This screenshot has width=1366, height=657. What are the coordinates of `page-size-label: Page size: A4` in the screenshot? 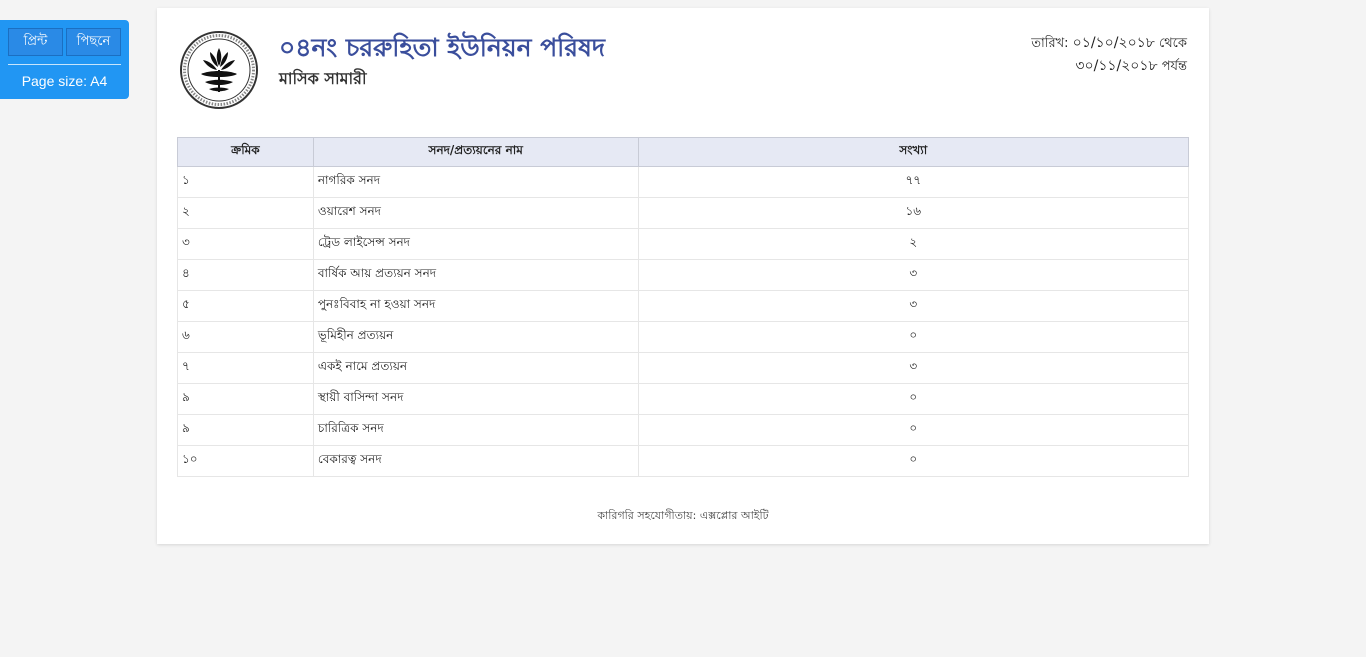 It's located at (64, 81).